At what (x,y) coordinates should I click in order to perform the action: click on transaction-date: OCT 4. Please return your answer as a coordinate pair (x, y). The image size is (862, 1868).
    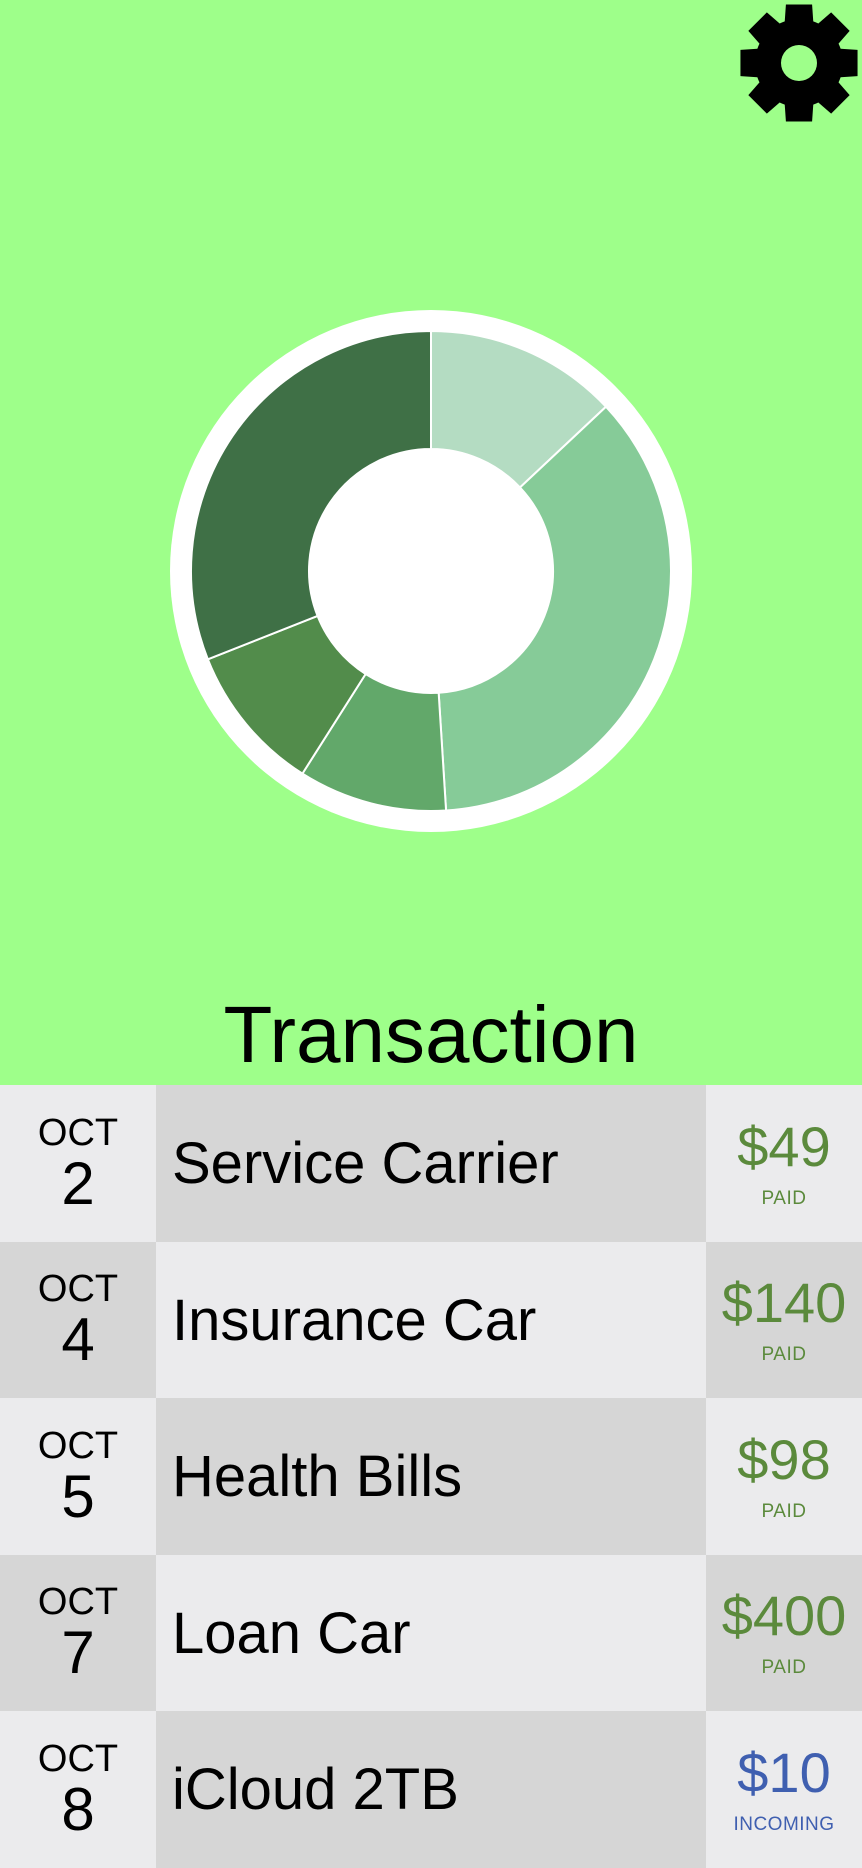
    Looking at the image, I should click on (78, 1320).